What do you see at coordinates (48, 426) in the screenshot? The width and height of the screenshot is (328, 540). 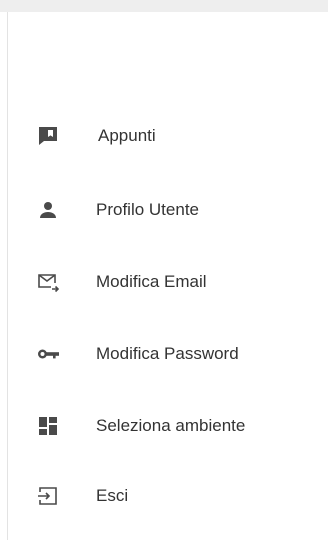 I see `dashboard-icon` at bounding box center [48, 426].